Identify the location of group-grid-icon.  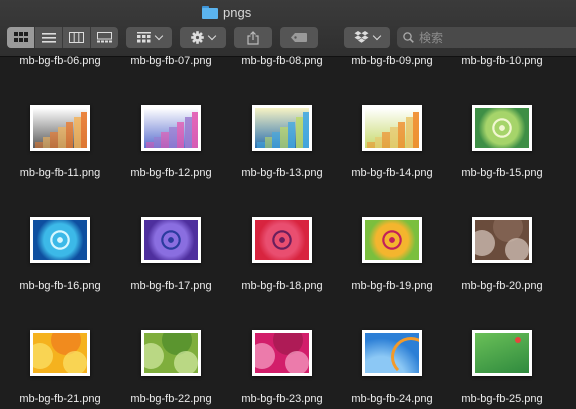
(143, 37).